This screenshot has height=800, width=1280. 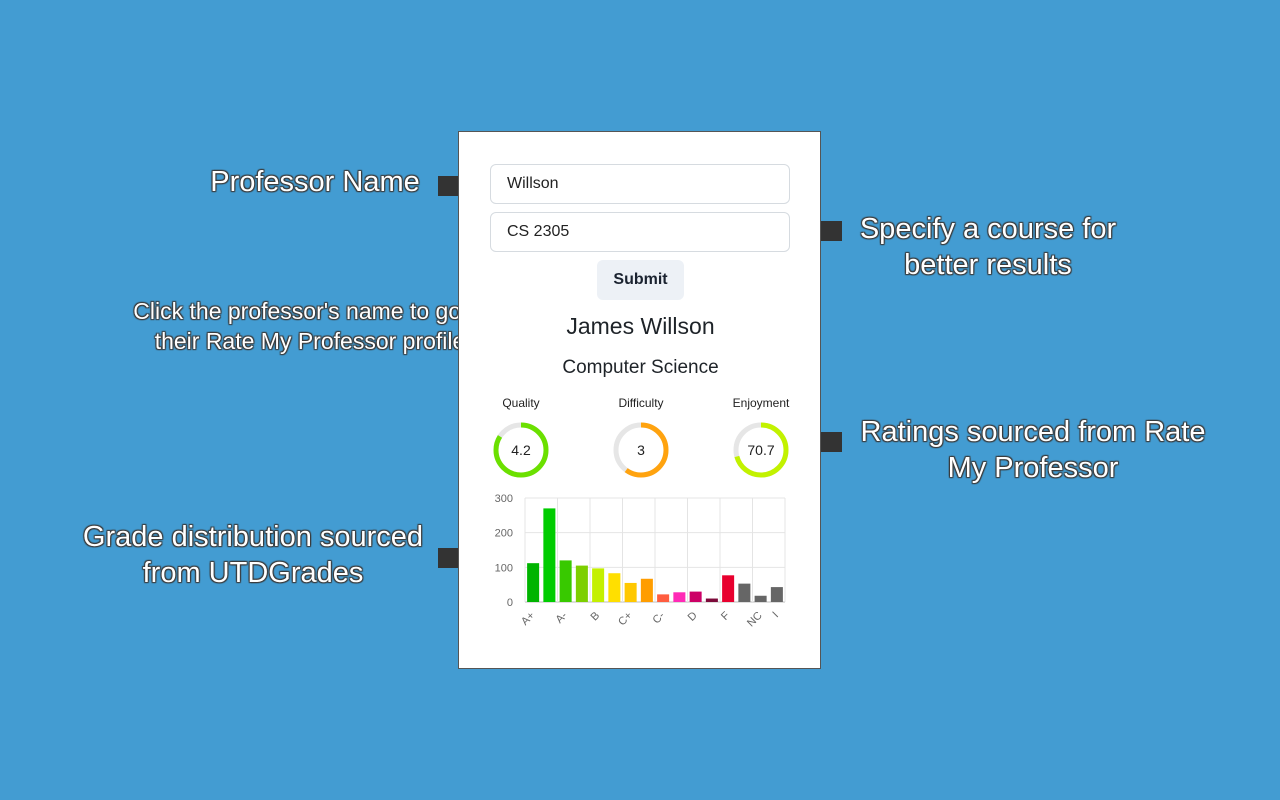 I want to click on bar-I, so click(x=776, y=594).